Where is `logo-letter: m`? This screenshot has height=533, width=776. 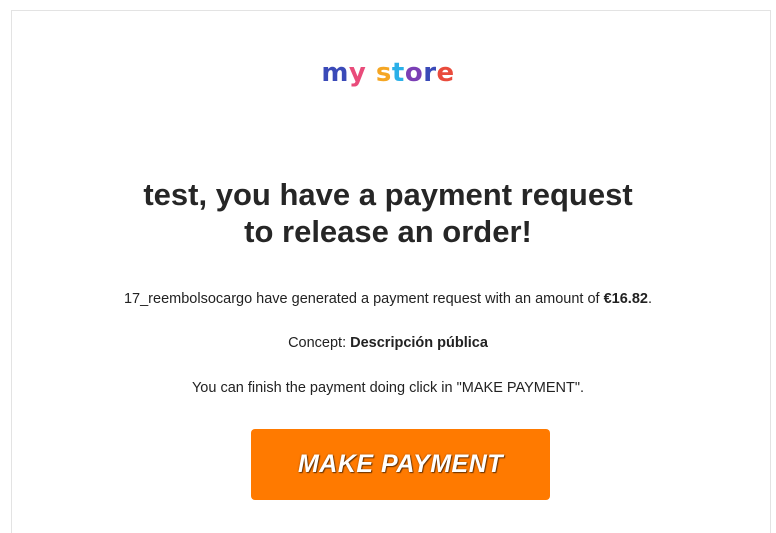
logo-letter: m is located at coordinates (335, 73).